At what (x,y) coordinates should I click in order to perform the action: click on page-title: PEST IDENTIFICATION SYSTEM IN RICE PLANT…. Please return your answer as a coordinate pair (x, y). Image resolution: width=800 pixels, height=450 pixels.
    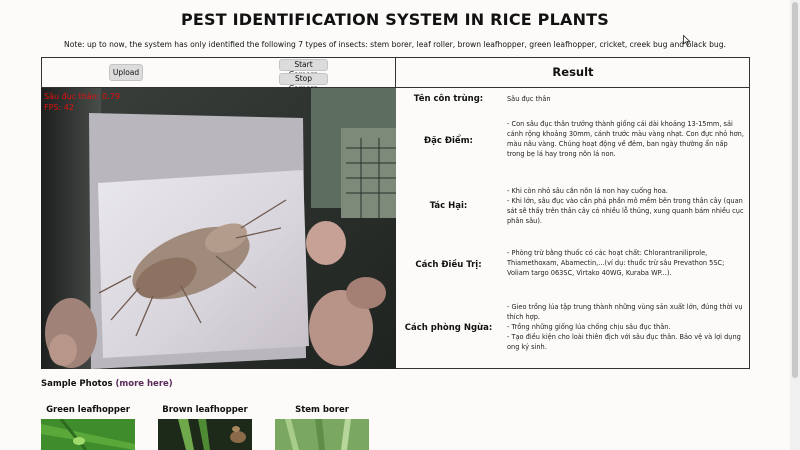
    Looking at the image, I should click on (394, 19).